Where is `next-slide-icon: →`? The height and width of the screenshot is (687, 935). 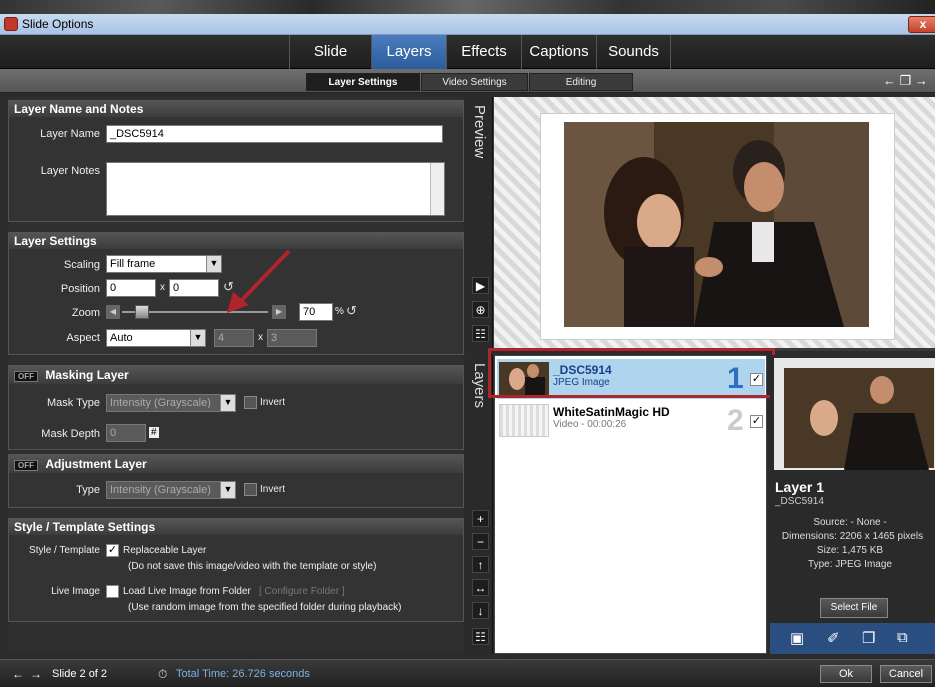
next-slide-icon: → is located at coordinates (36, 674).